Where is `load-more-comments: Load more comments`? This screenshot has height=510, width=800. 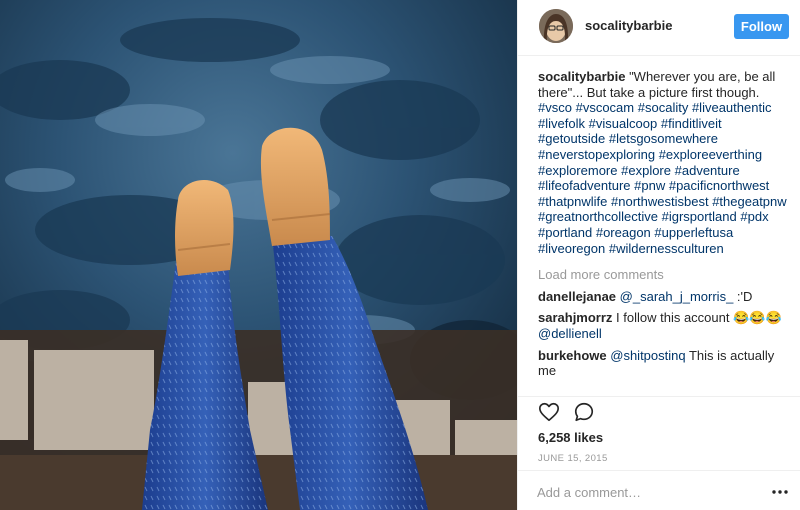 load-more-comments: Load more comments is located at coordinates (663, 275).